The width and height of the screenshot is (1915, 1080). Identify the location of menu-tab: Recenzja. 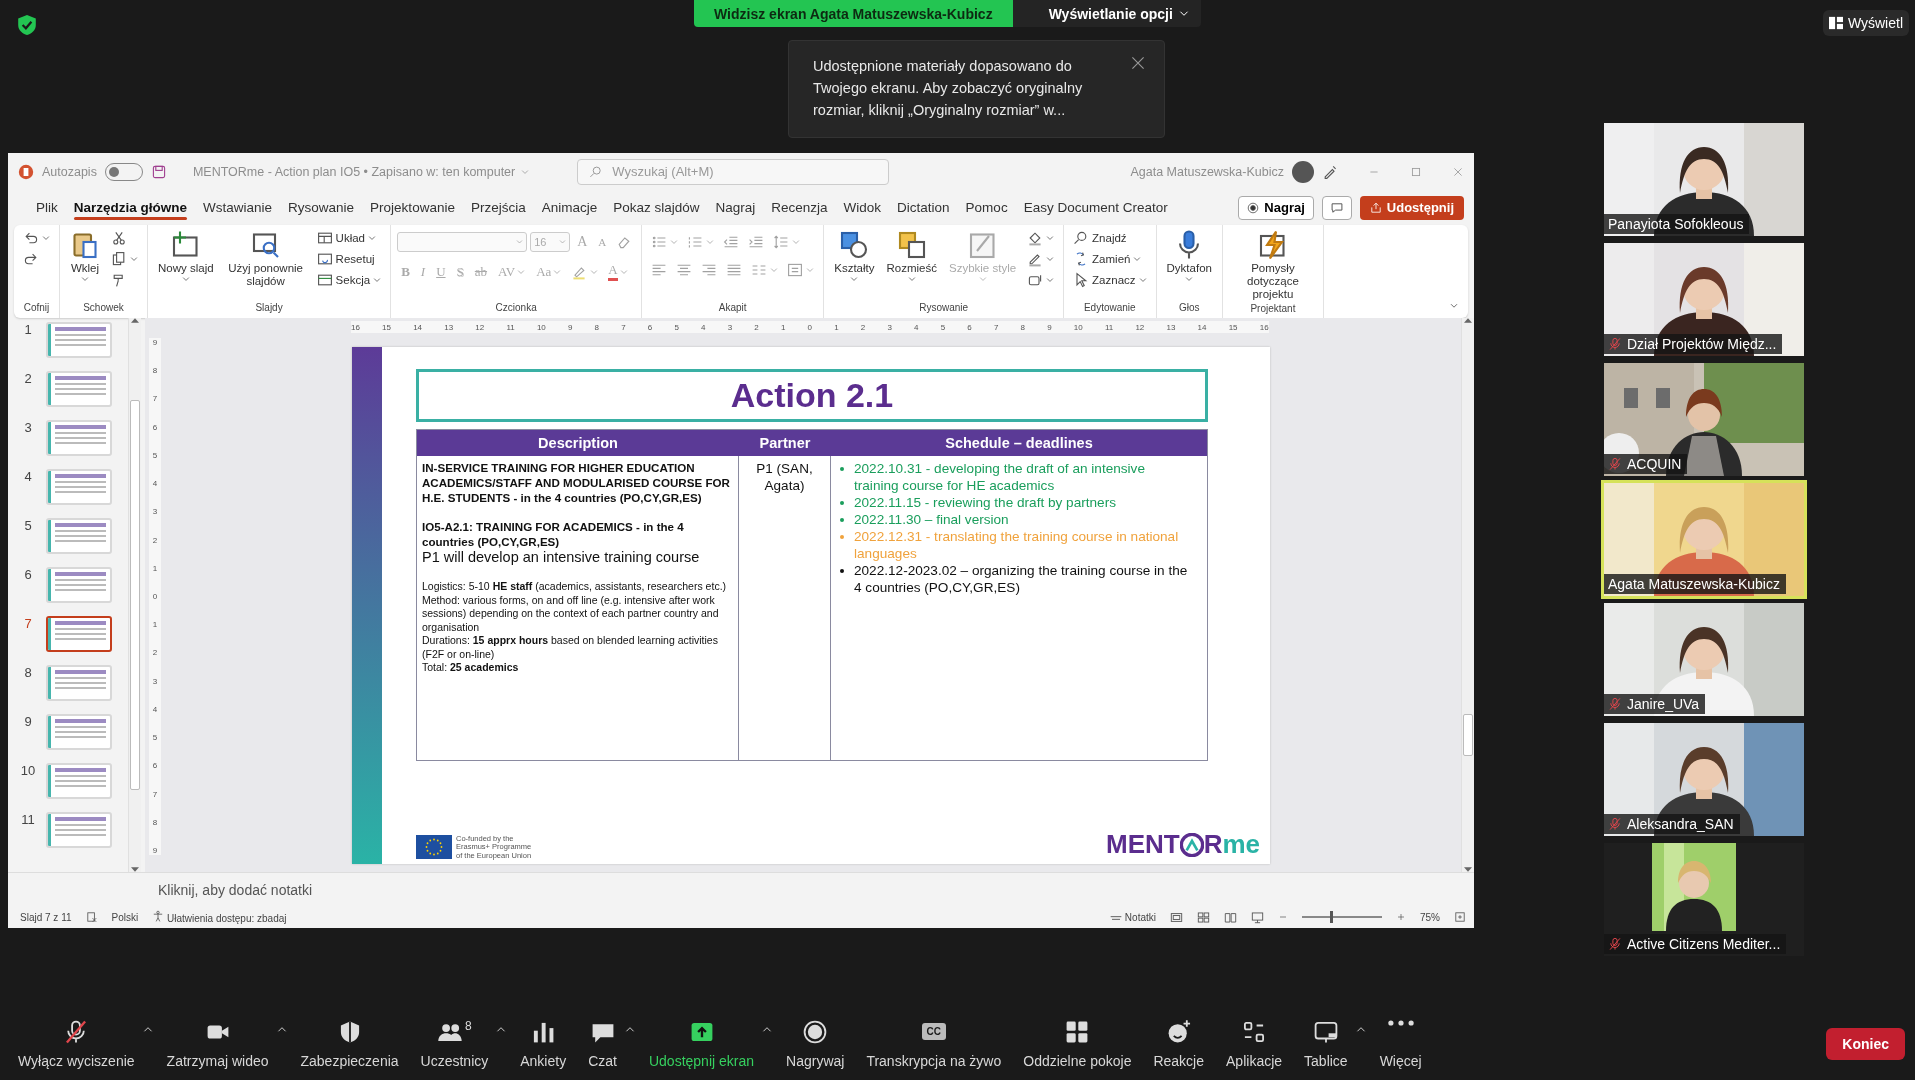
(799, 207).